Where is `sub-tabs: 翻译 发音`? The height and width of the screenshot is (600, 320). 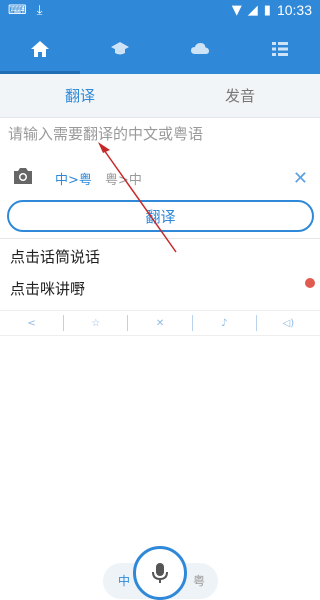
sub-tabs: 翻译 发音 is located at coordinates (160, 96).